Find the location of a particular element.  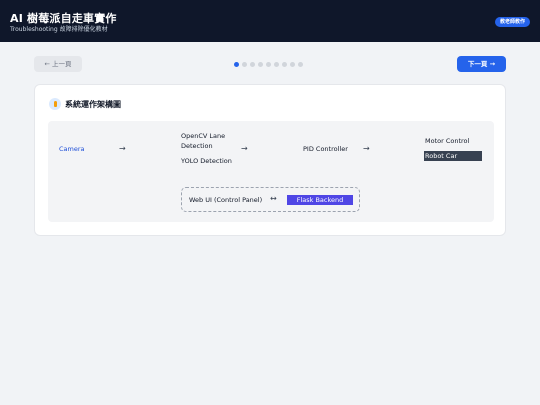

node-opencv-line2: Detection is located at coordinates (197, 146).